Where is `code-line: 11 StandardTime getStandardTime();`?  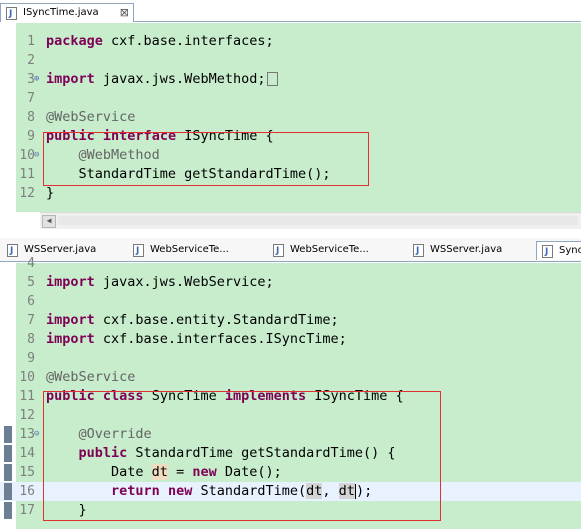
code-line: 11 StandardTime getStandardTime(); is located at coordinates (290, 174).